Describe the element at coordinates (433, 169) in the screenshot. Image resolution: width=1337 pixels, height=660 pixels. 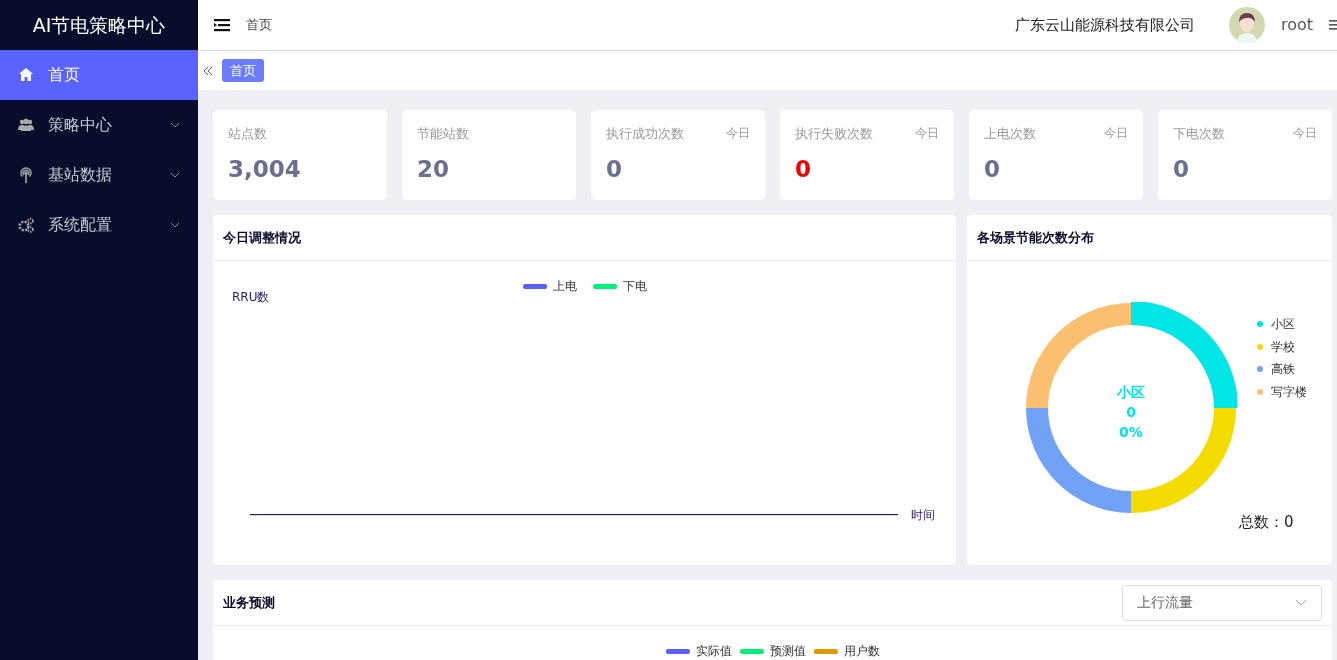
I see `stat-value: 20` at that location.